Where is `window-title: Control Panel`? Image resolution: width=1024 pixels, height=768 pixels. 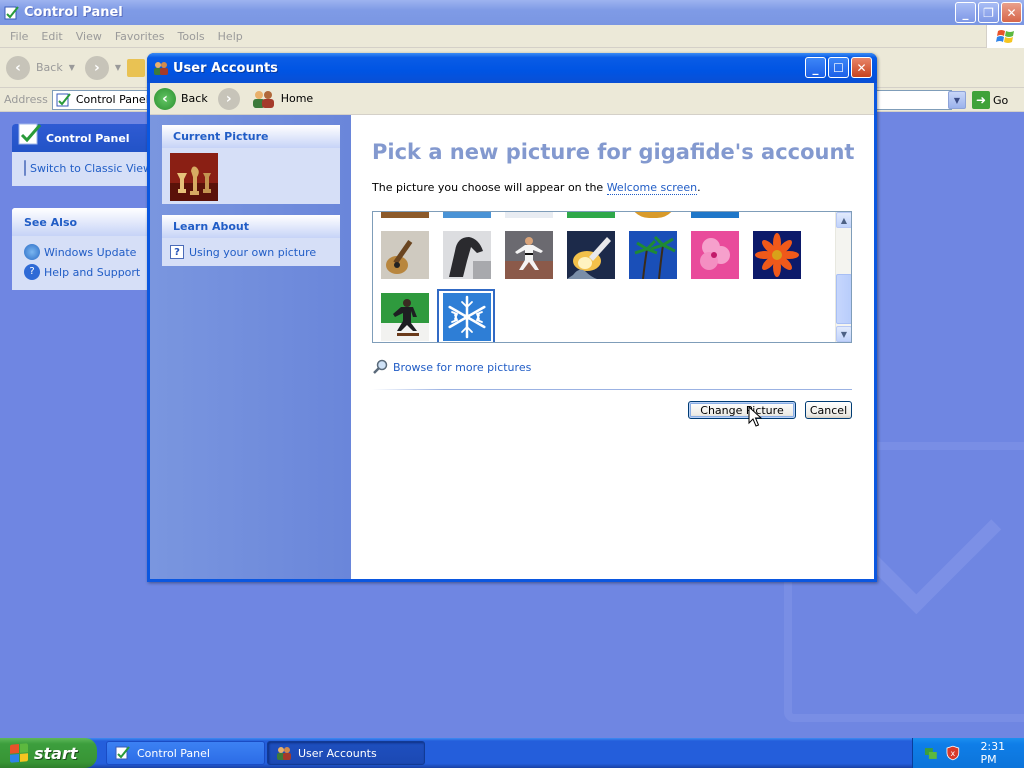
window-title: Control Panel is located at coordinates (73, 12).